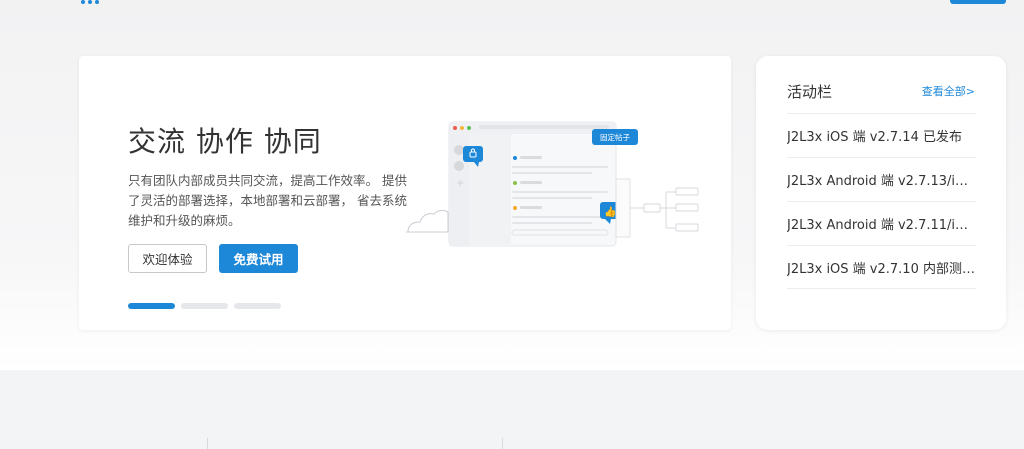  I want to click on header-login-button, so click(978, 2).